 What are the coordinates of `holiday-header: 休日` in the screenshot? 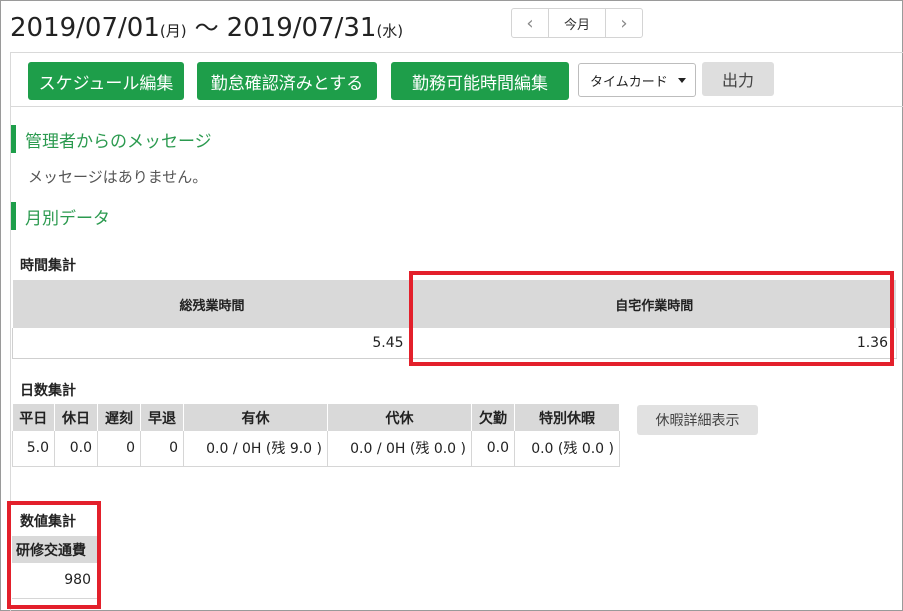 It's located at (76, 417).